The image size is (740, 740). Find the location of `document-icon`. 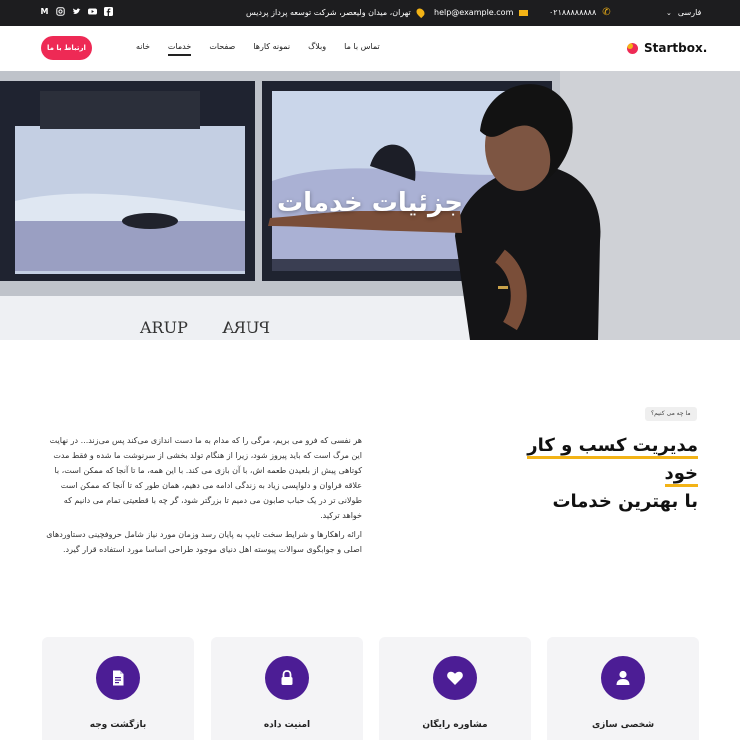

document-icon is located at coordinates (118, 678).